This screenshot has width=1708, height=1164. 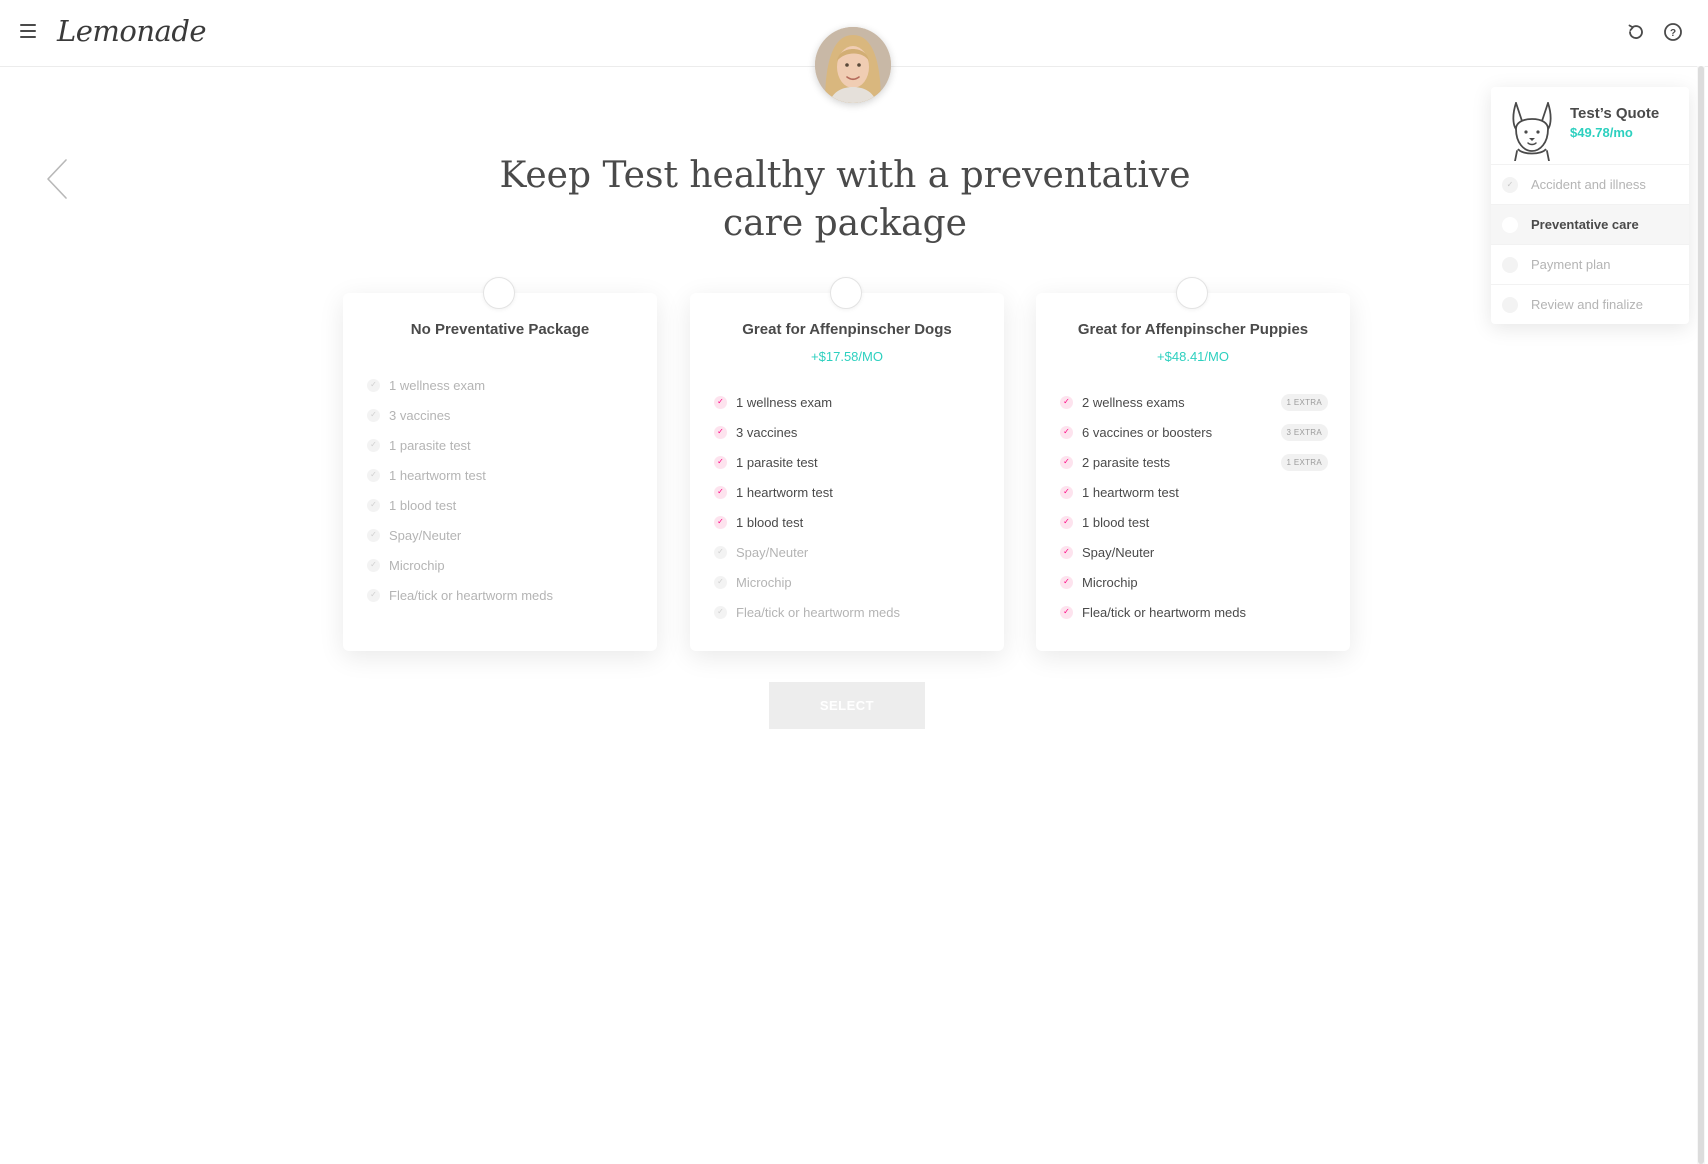 What do you see at coordinates (1194, 432) in the screenshot?
I see `coverage-item: ✓ 6 vaccines or boosters 3 EXTRA` at bounding box center [1194, 432].